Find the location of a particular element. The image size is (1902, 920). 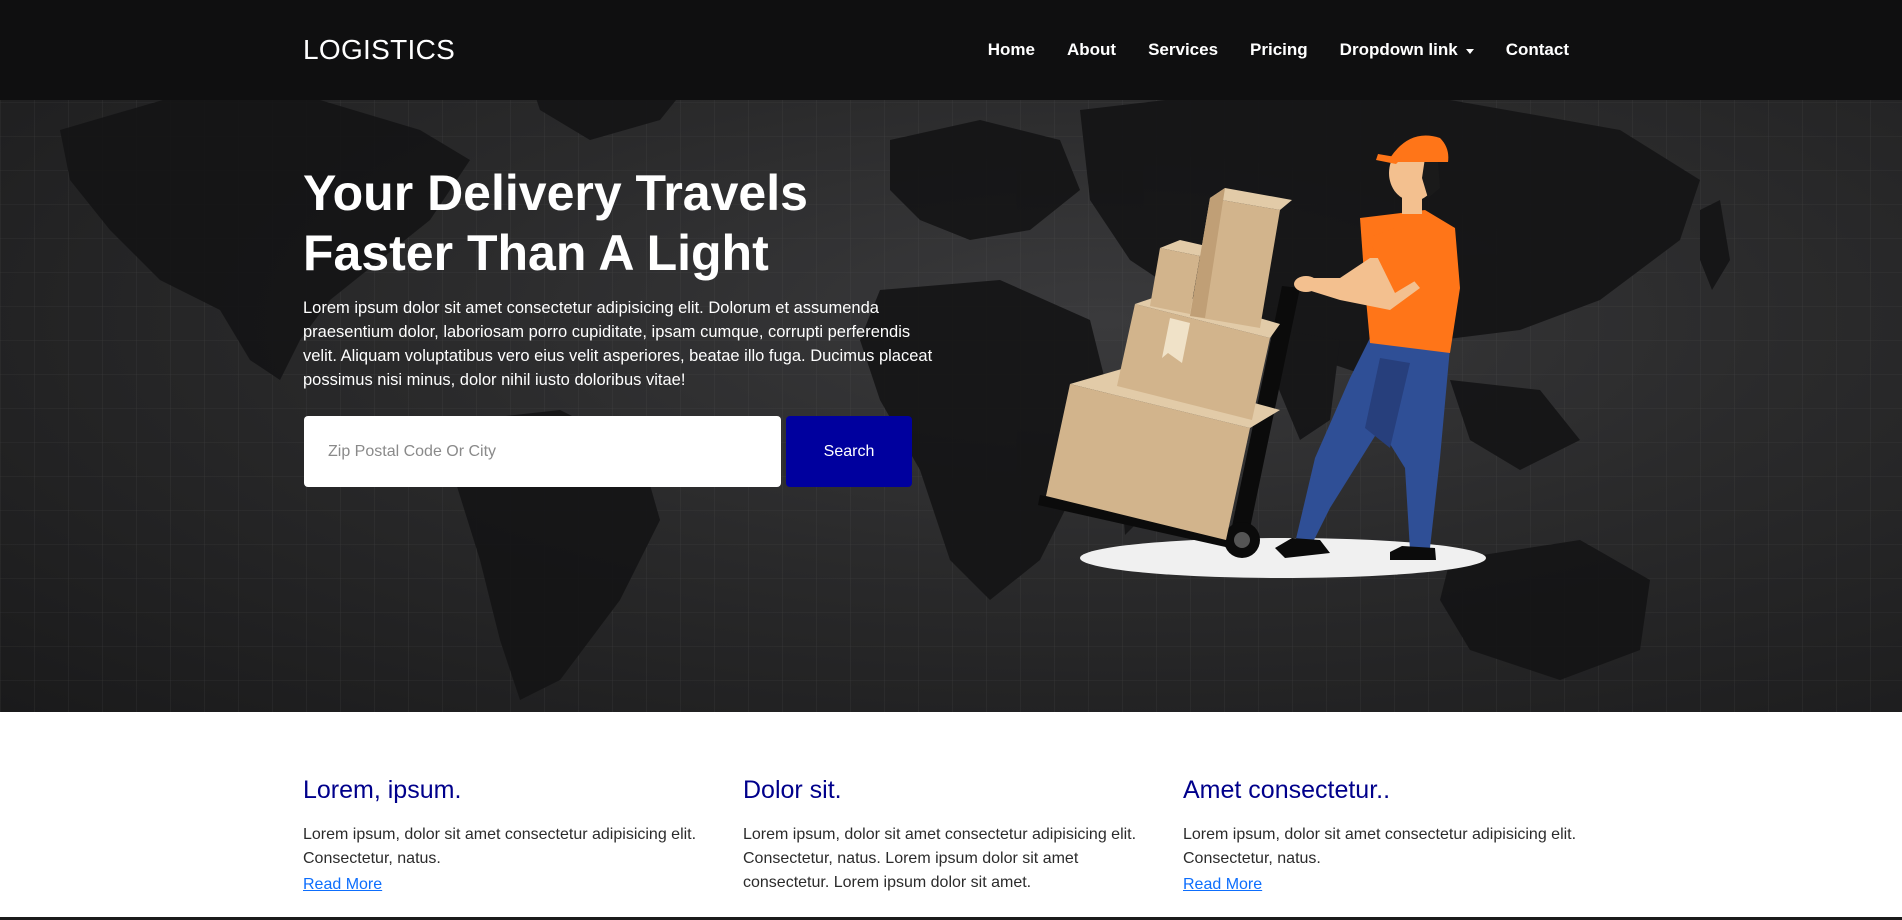

nav-item-contact: Contact is located at coordinates (1537, 50).